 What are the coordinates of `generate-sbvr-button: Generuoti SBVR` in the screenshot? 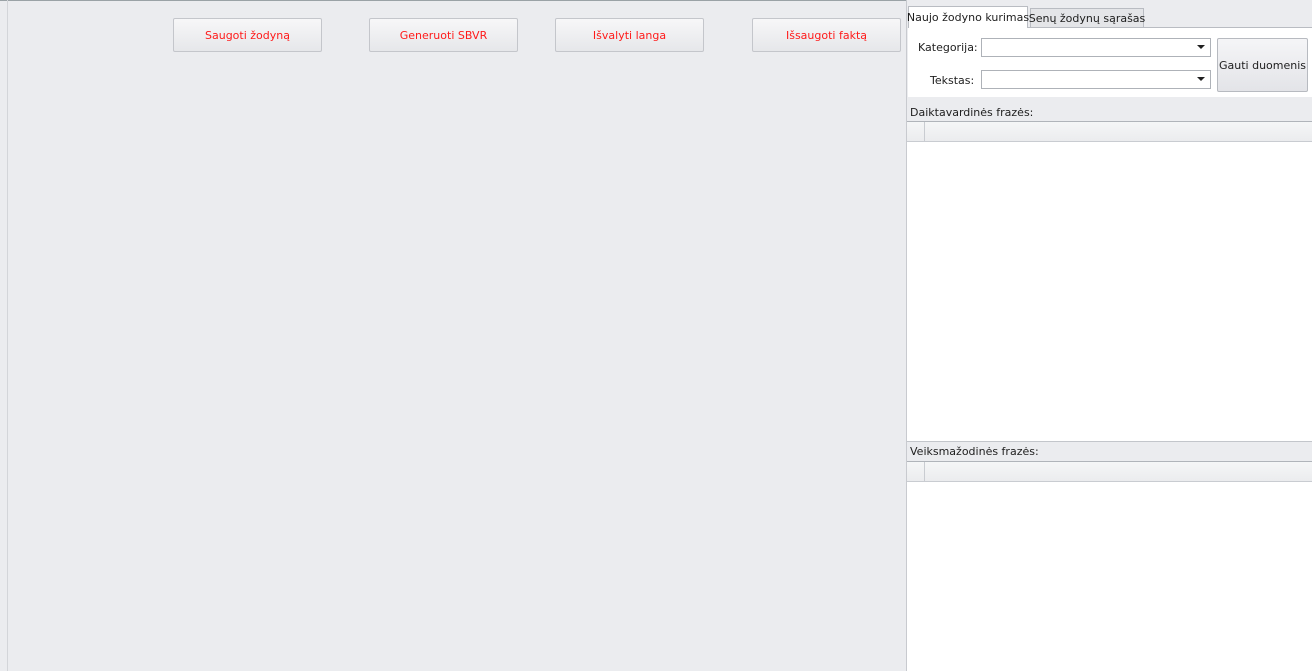 It's located at (443, 35).